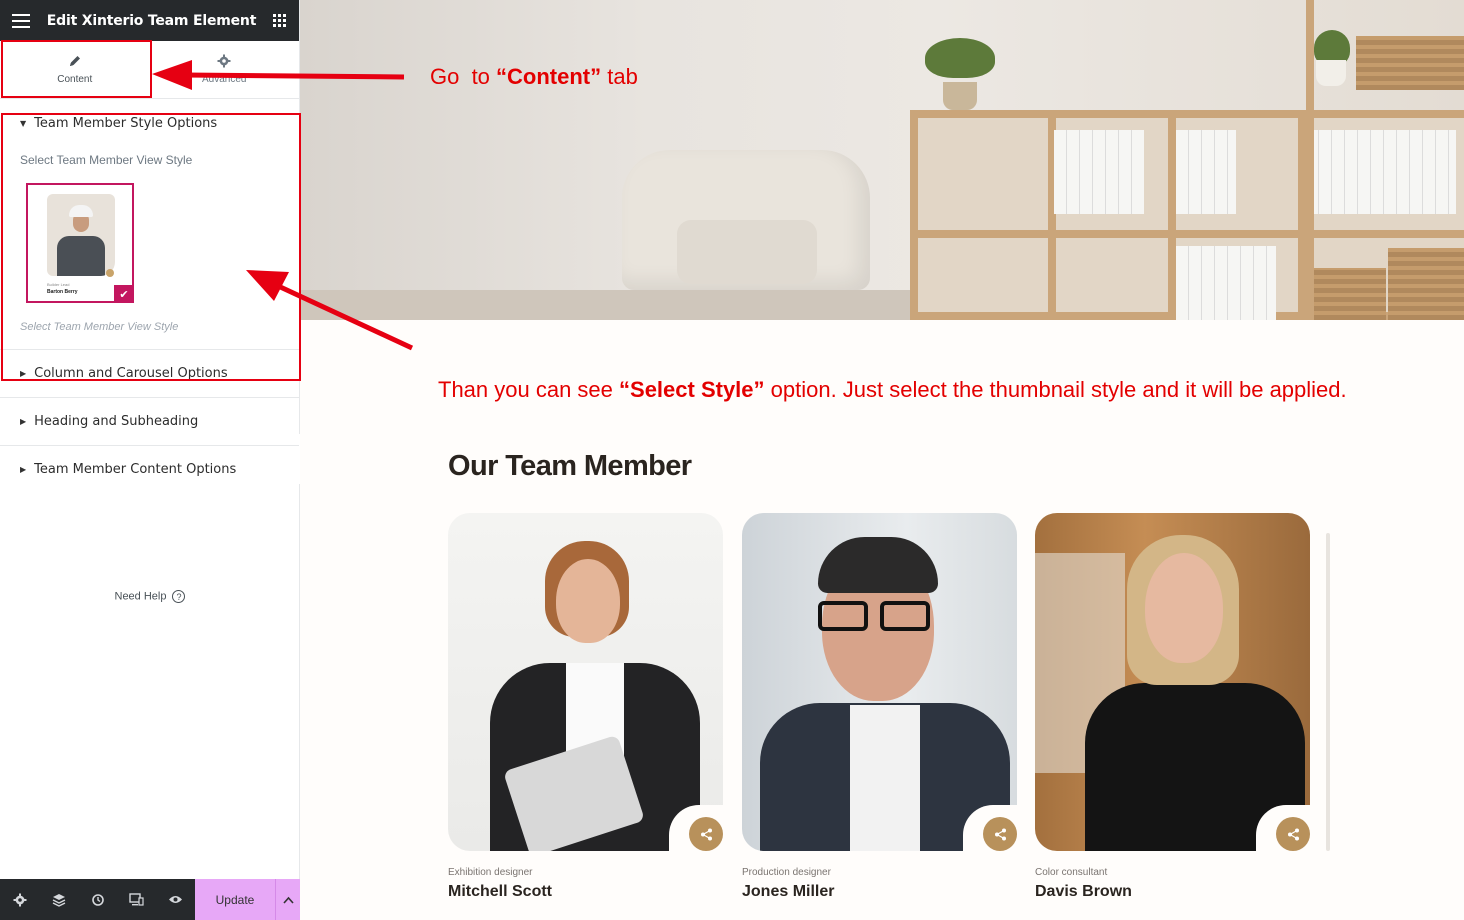 This screenshot has height=920, width=1464. What do you see at coordinates (97, 899) in the screenshot?
I see `history-icon` at bounding box center [97, 899].